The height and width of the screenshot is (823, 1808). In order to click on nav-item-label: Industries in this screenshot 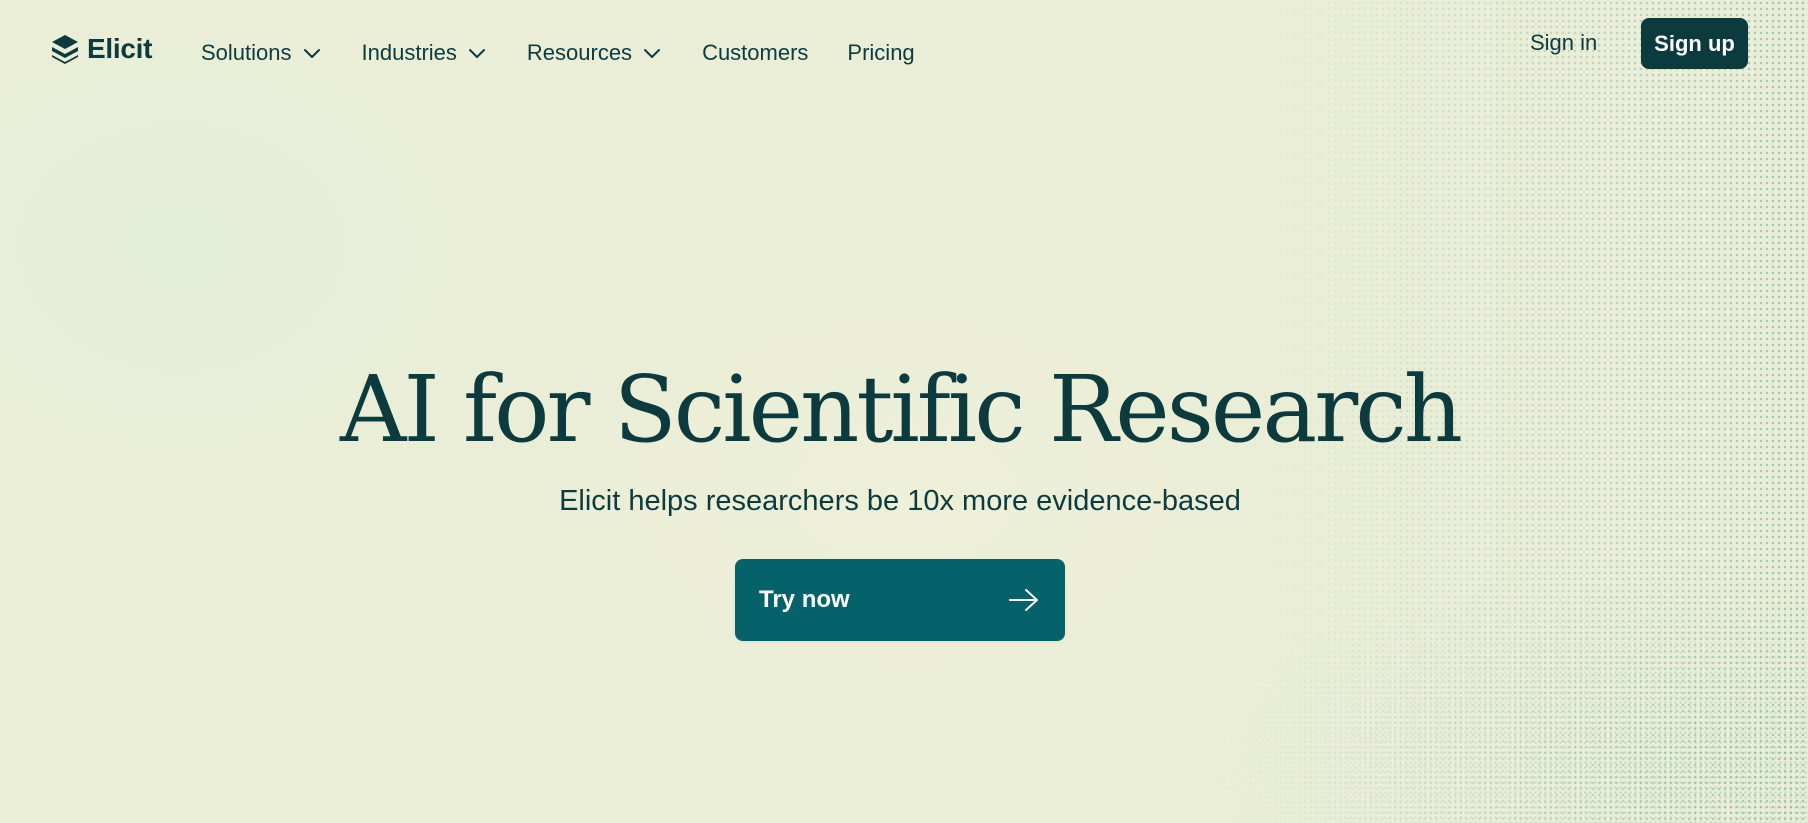, I will do `click(409, 52)`.